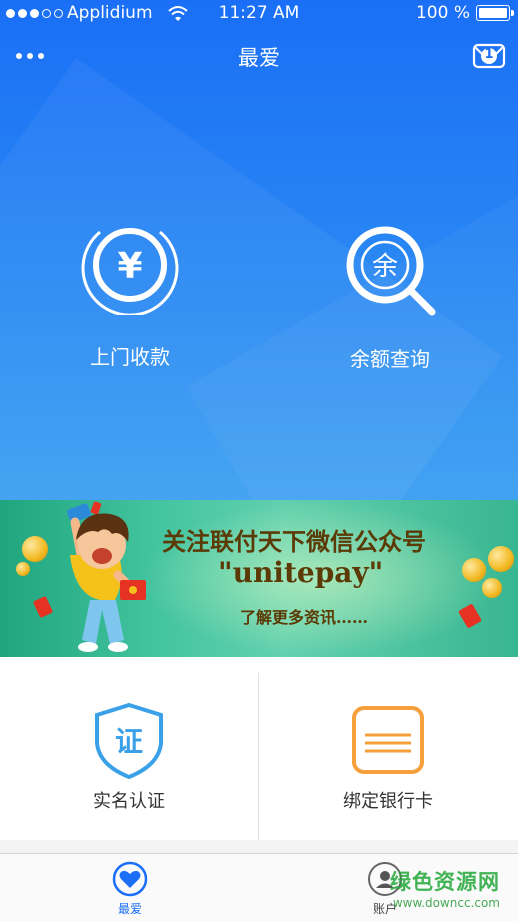 This screenshot has width=518, height=921. Describe the element at coordinates (294, 541) in the screenshot. I see `banner-headline: 关注联付天下微信公众号` at that location.